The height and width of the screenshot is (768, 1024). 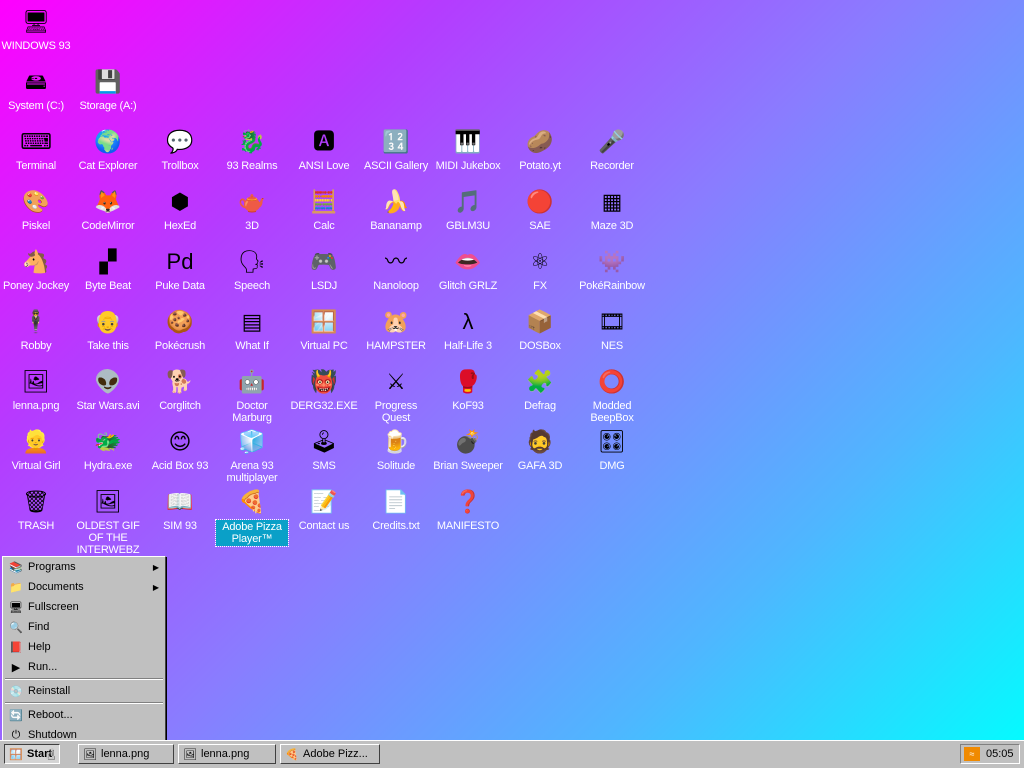 What do you see at coordinates (540, 466) in the screenshot?
I see `desktop-icon-label: GAFA 3D` at bounding box center [540, 466].